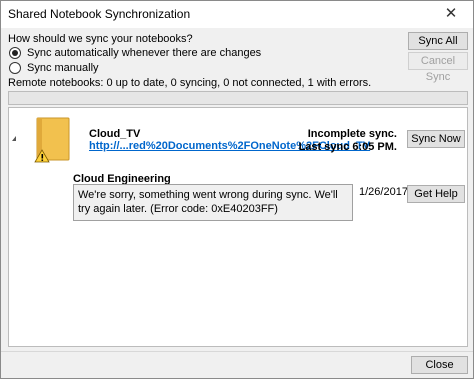 The image size is (474, 379). What do you see at coordinates (383, 192) in the screenshot?
I see `error-date: 1/26/2017` at bounding box center [383, 192].